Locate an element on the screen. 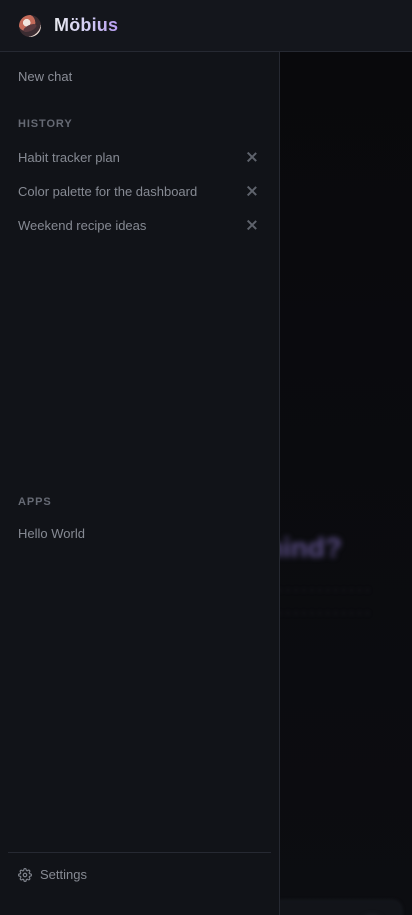 The height and width of the screenshot is (915, 412). history-item: Habit tracker plan is located at coordinates (139, 157).